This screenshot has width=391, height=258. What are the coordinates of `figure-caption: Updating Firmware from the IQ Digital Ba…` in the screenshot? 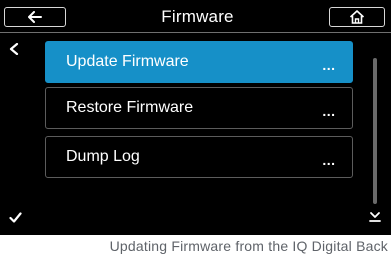 It's located at (248, 246).